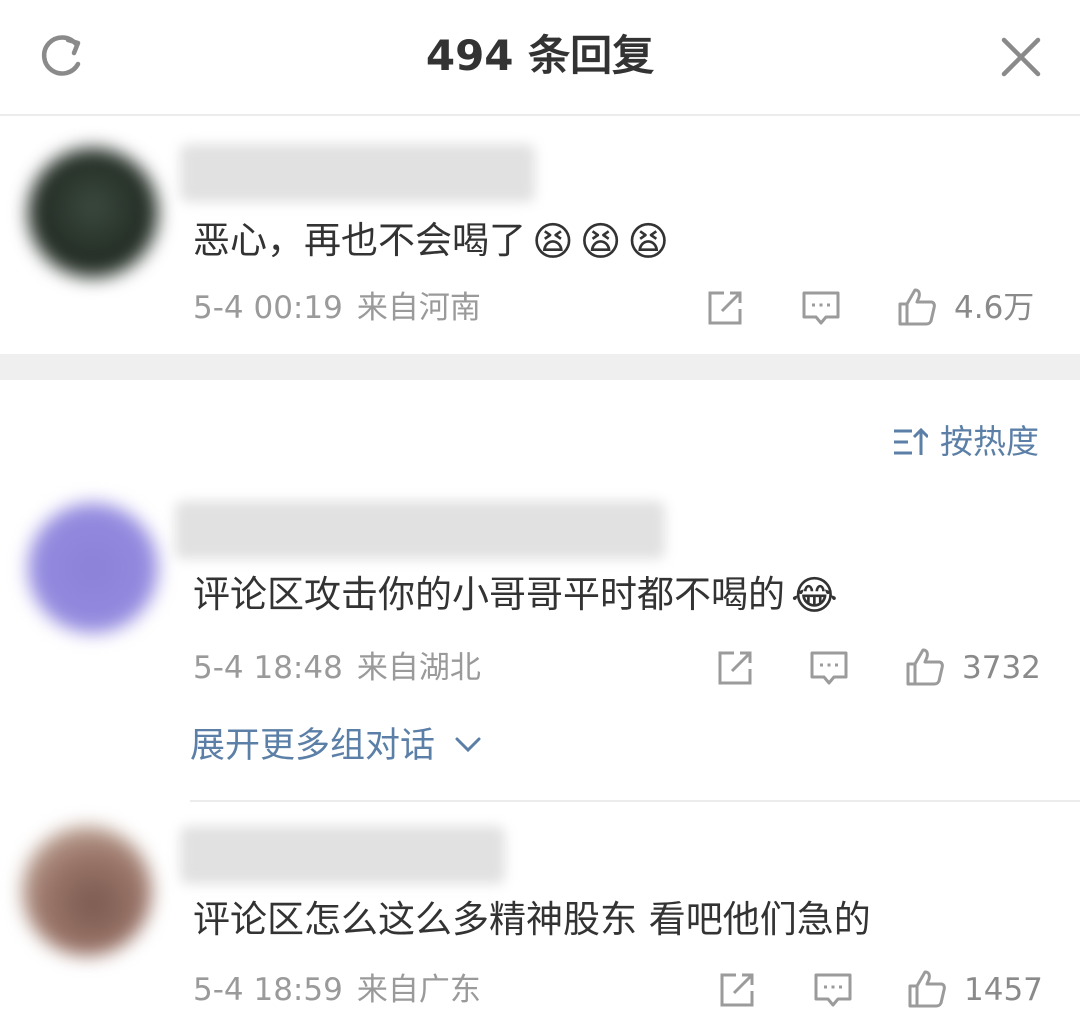 This screenshot has width=1080, height=1011. Describe the element at coordinates (1001, 668) in the screenshot. I see `like-count: 3732` at that location.